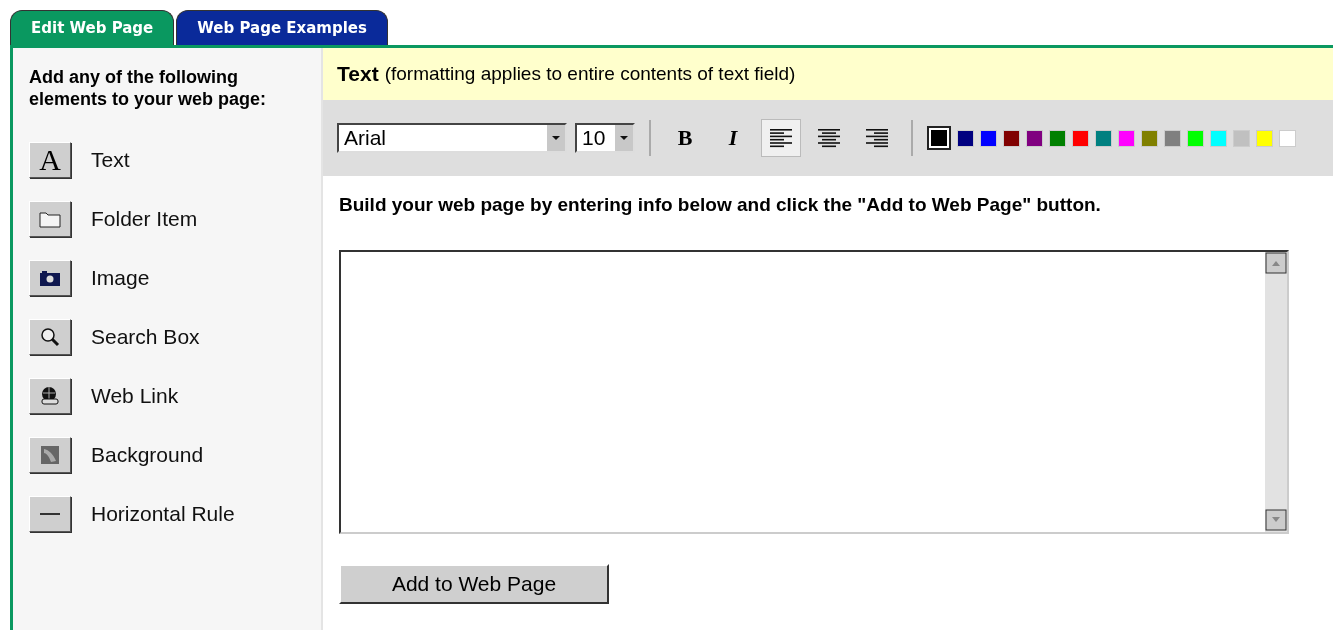 The width and height of the screenshot is (1333, 630). Describe the element at coordinates (147, 454) in the screenshot. I see `element-label: Background` at that location.